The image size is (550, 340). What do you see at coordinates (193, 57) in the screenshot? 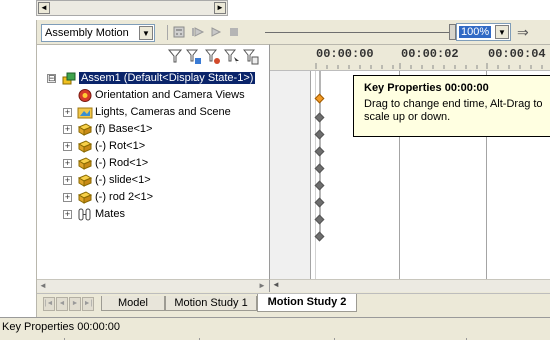
I see `filter-animation-icon` at bounding box center [193, 57].